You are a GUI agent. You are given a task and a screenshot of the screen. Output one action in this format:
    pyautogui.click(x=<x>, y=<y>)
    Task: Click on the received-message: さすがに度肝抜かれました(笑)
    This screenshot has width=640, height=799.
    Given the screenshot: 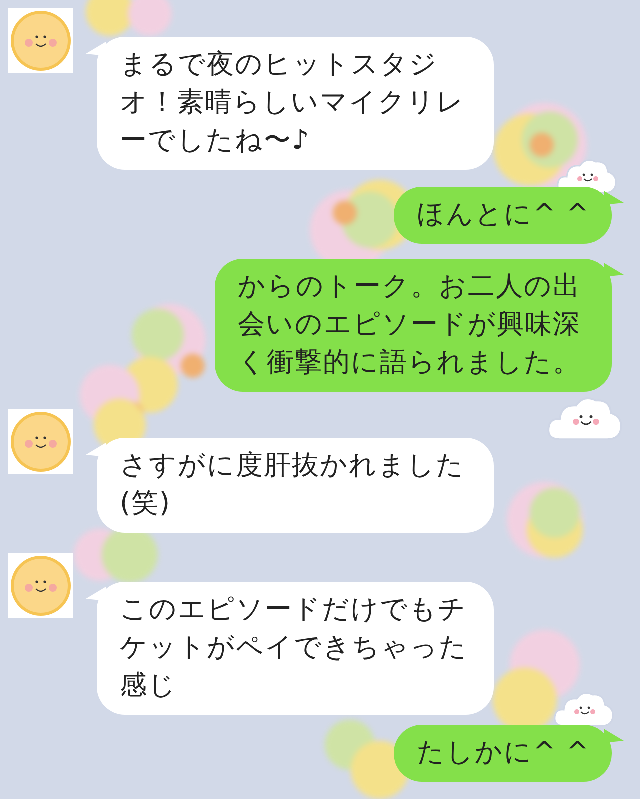 What is the action you would take?
    pyautogui.click(x=295, y=485)
    